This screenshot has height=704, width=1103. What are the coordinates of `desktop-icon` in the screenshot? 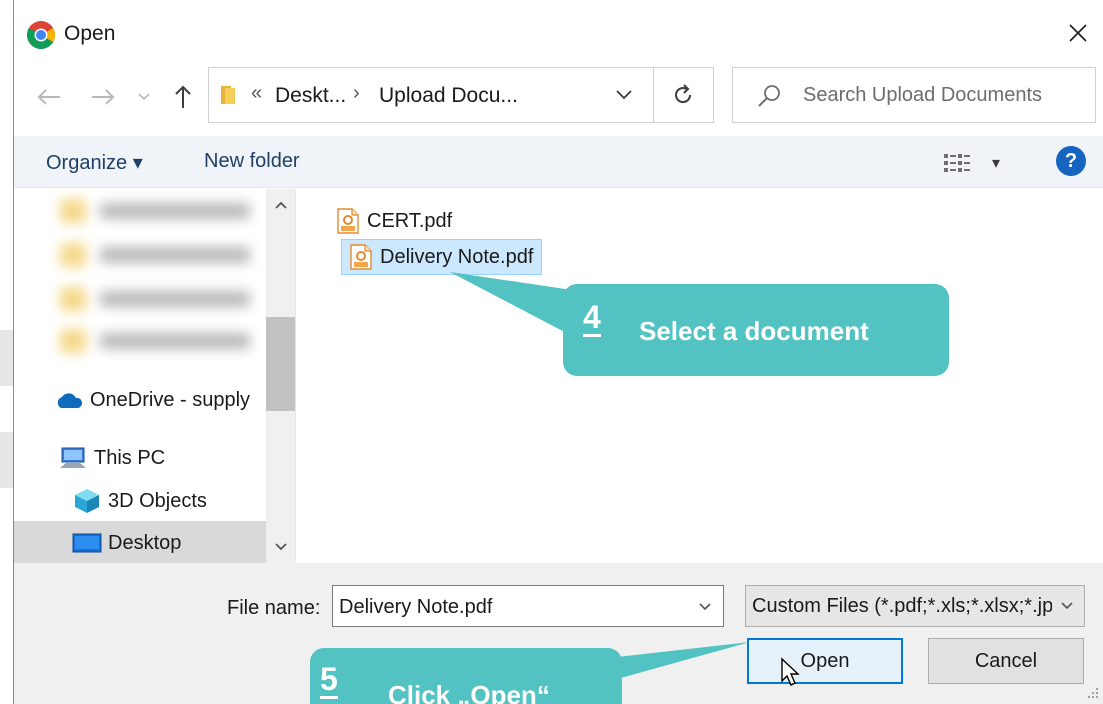 It's located at (87, 543).